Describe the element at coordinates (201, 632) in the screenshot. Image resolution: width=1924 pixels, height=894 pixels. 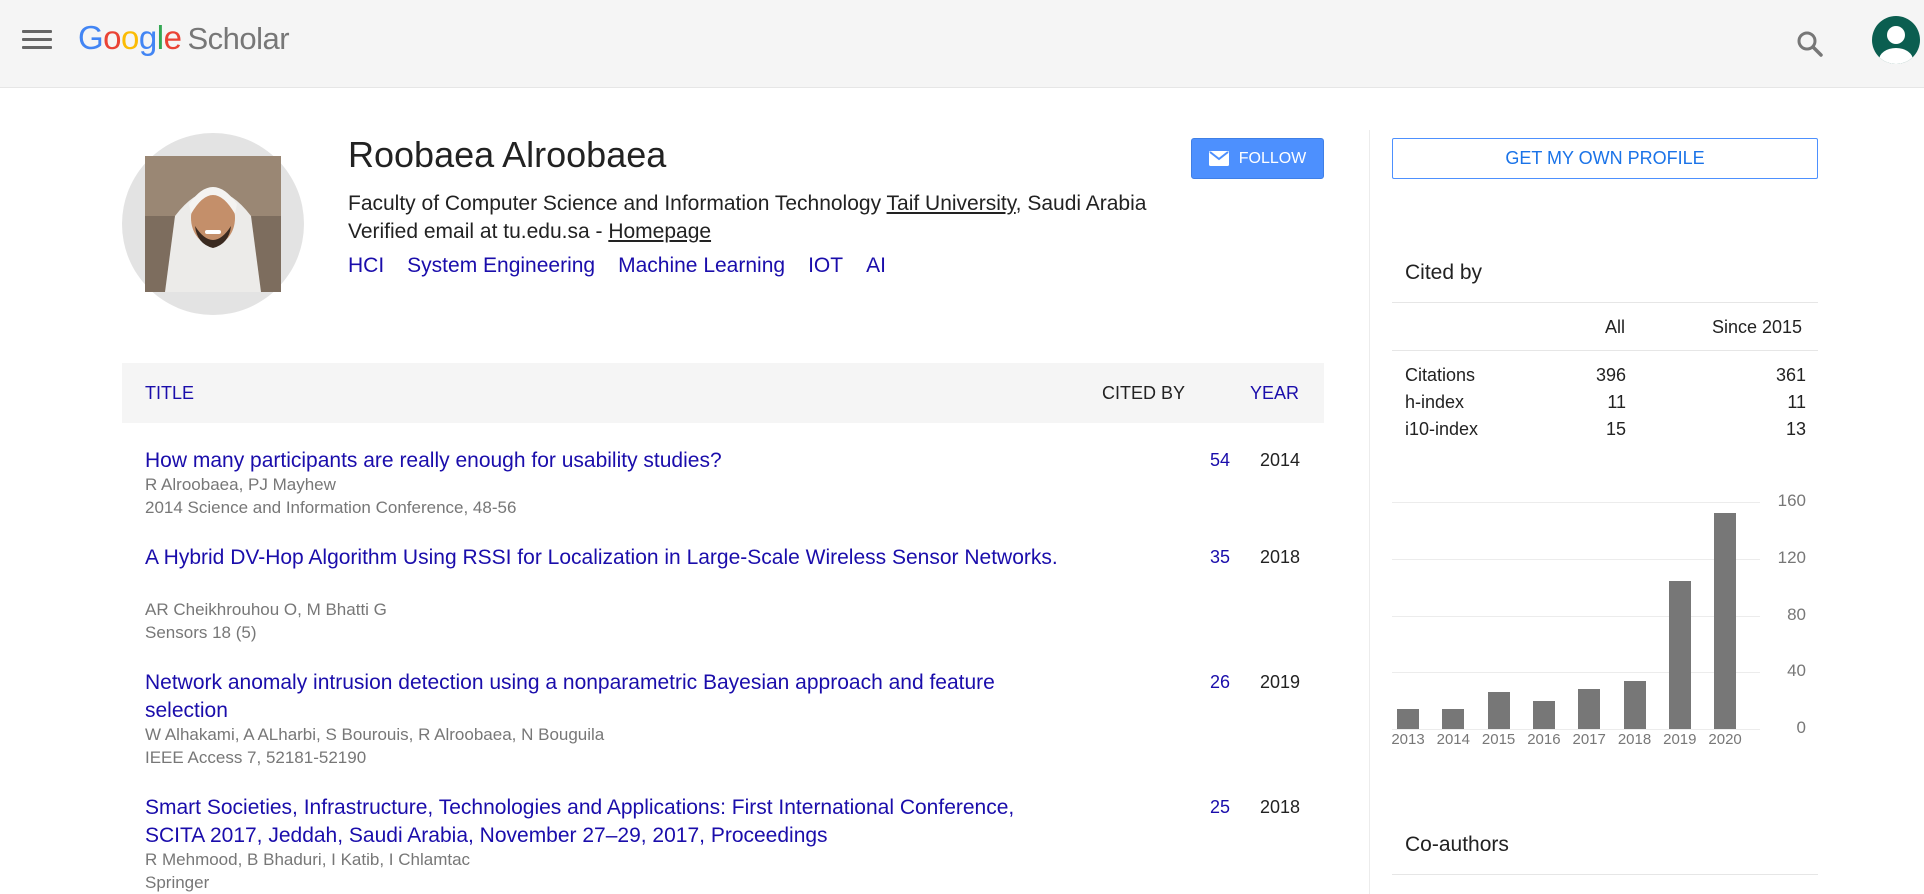
I see `article-venue: Sensors 18 (5)` at that location.